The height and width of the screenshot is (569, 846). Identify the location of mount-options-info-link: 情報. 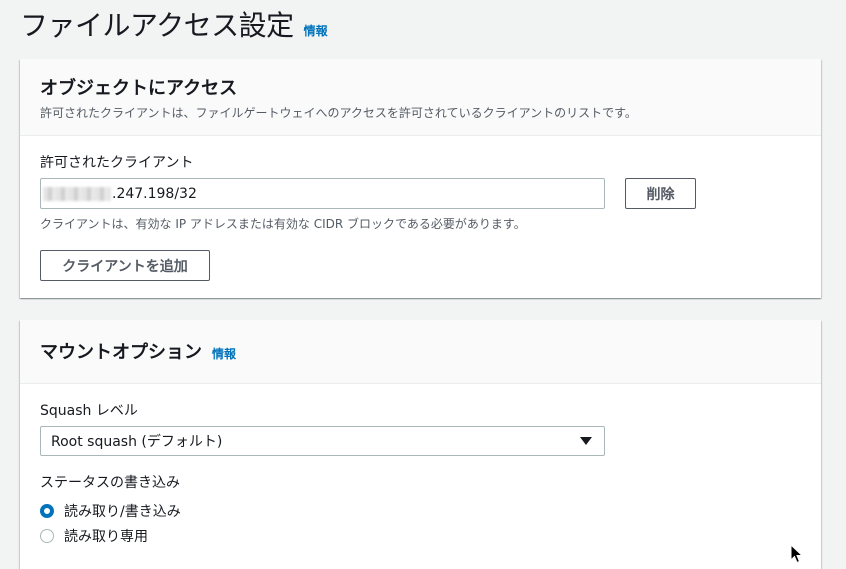
(224, 353).